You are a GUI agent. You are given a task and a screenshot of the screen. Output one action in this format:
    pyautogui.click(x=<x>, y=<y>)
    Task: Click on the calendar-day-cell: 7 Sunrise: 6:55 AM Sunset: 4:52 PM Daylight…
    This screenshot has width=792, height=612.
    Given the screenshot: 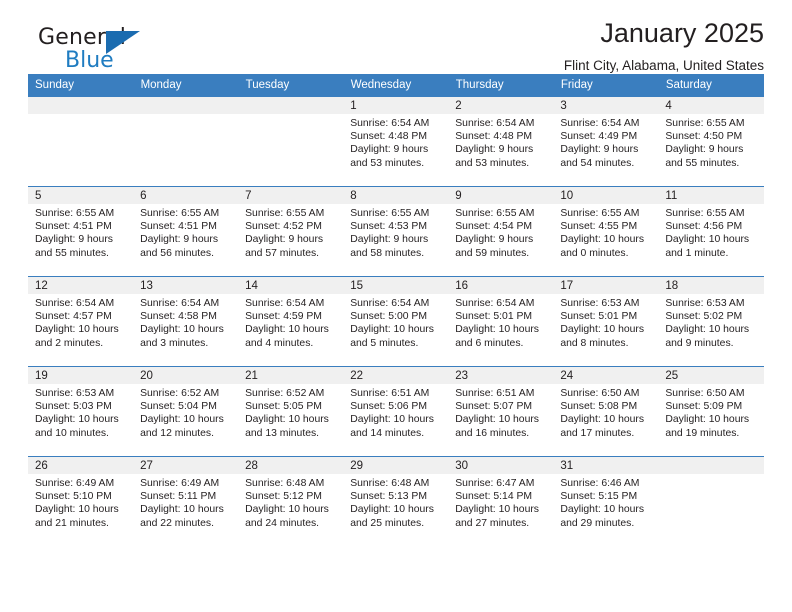 What is the action you would take?
    pyautogui.click(x=291, y=231)
    